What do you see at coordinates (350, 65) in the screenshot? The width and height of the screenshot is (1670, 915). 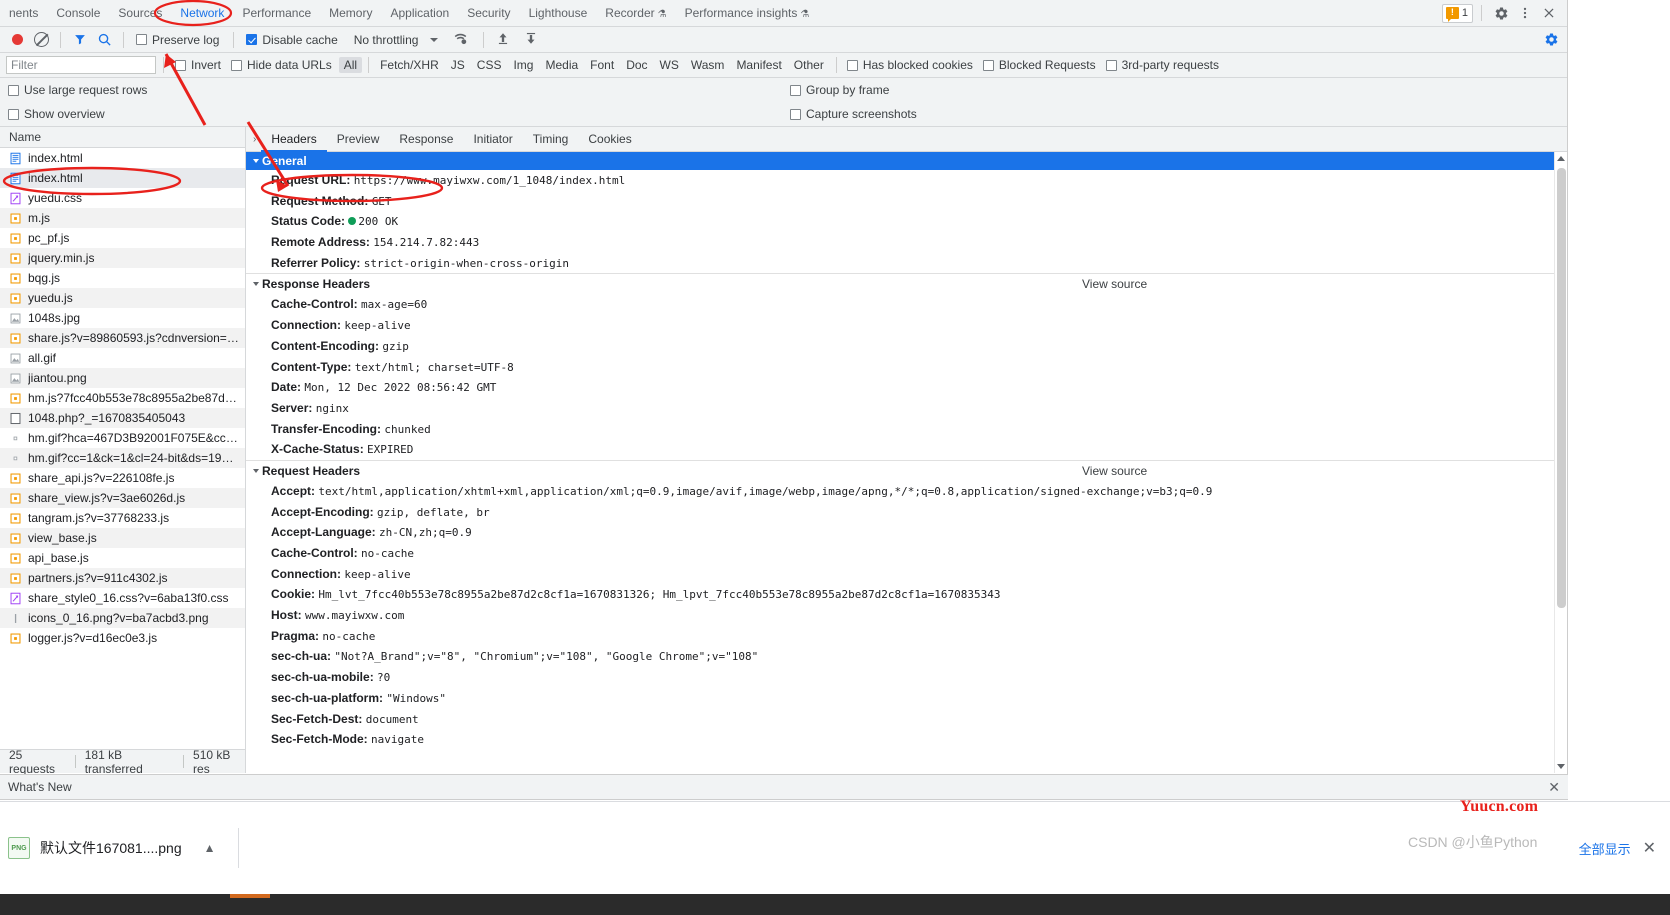 I see `filter-type-all: All` at bounding box center [350, 65].